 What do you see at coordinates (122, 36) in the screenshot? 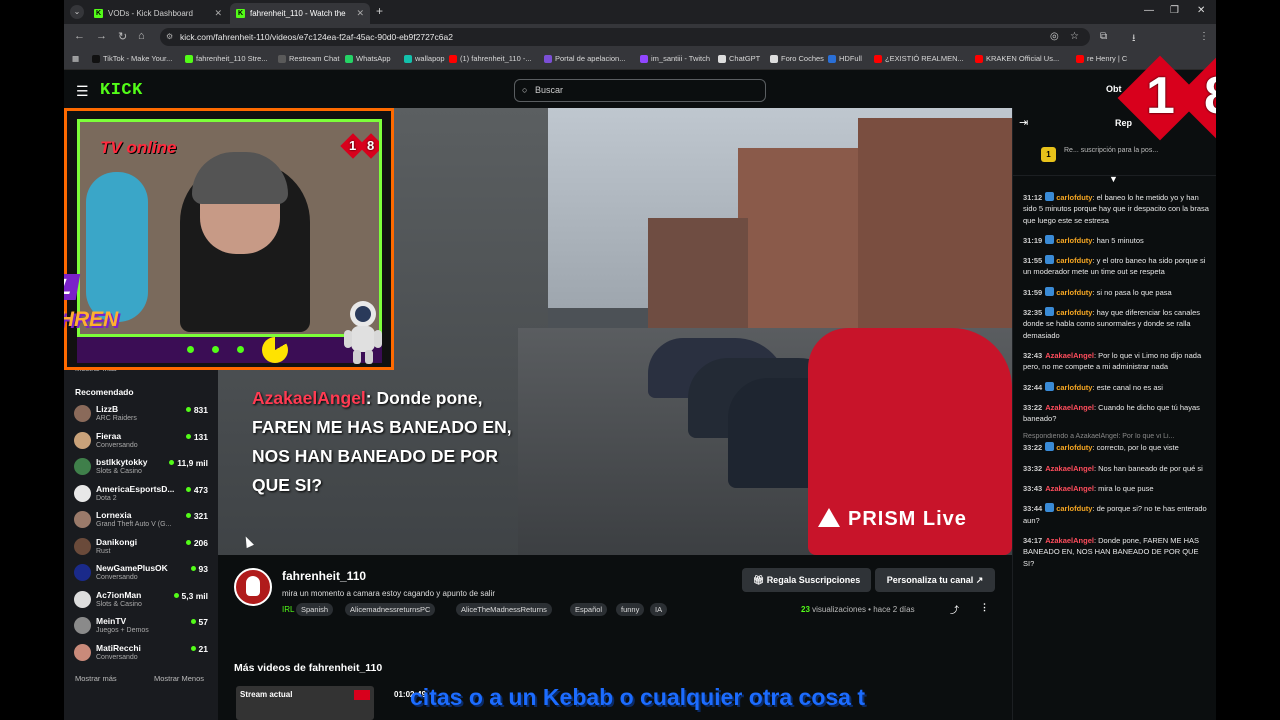
I see `reload-icon: ↻` at bounding box center [122, 36].